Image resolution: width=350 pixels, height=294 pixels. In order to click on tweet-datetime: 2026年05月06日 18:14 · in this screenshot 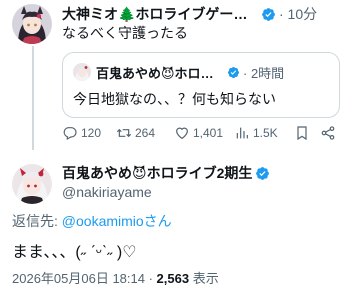, I will do `click(84, 278)`.